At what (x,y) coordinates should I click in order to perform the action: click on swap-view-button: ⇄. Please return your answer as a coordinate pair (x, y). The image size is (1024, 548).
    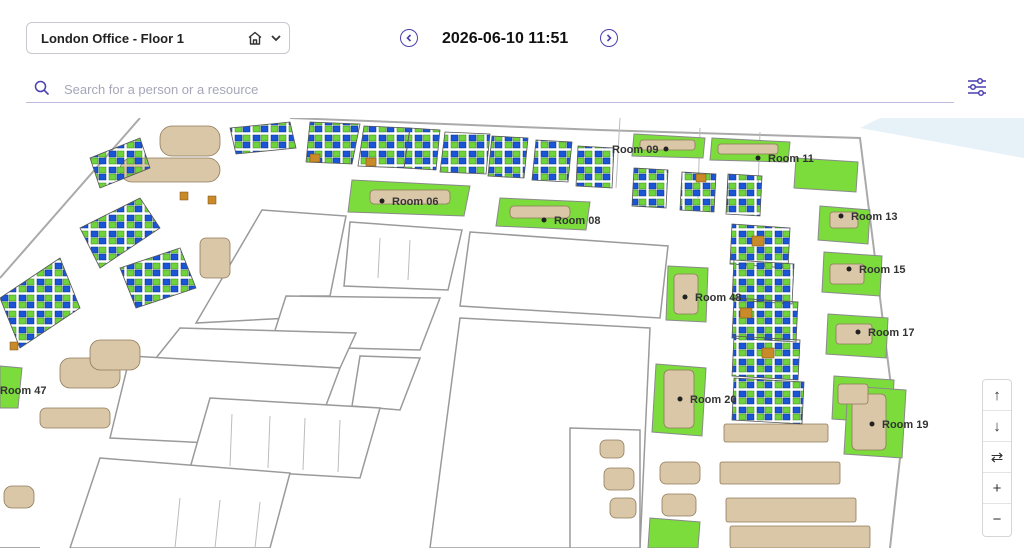
    Looking at the image, I should click on (997, 457).